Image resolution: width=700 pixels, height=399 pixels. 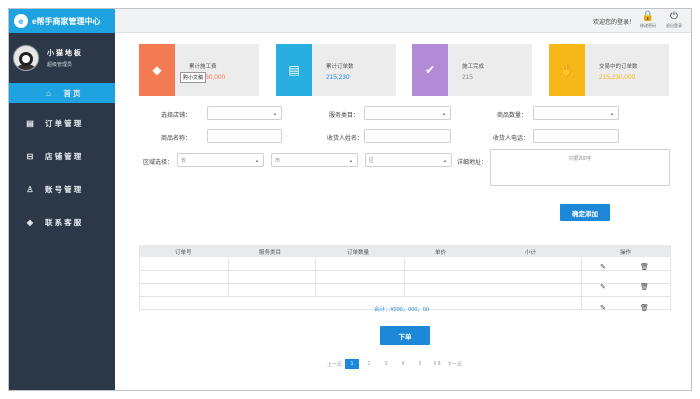 What do you see at coordinates (358, 253) in the screenshot?
I see `column-header: 订单数量` at bounding box center [358, 253].